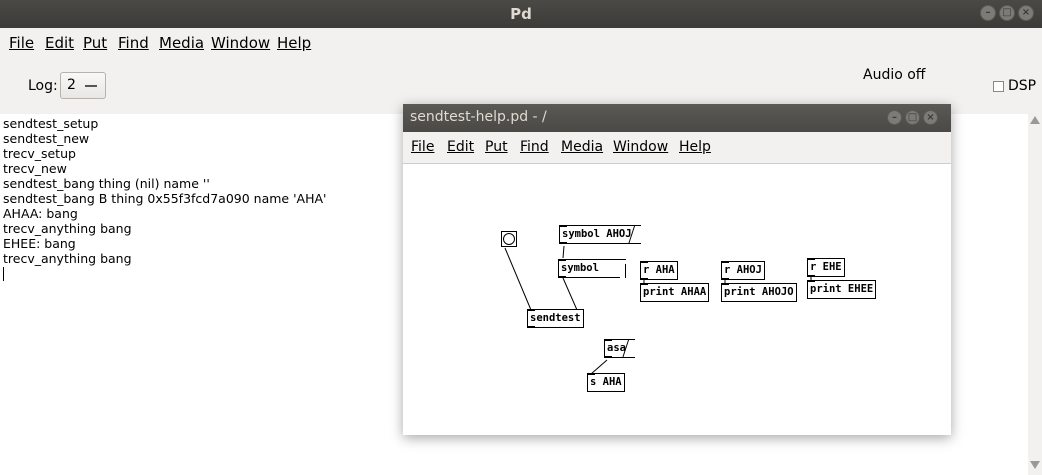 The height and width of the screenshot is (475, 1042). Describe the element at coordinates (759, 292) in the screenshot. I see `print-ahojo-object: print AHOJO` at that location.